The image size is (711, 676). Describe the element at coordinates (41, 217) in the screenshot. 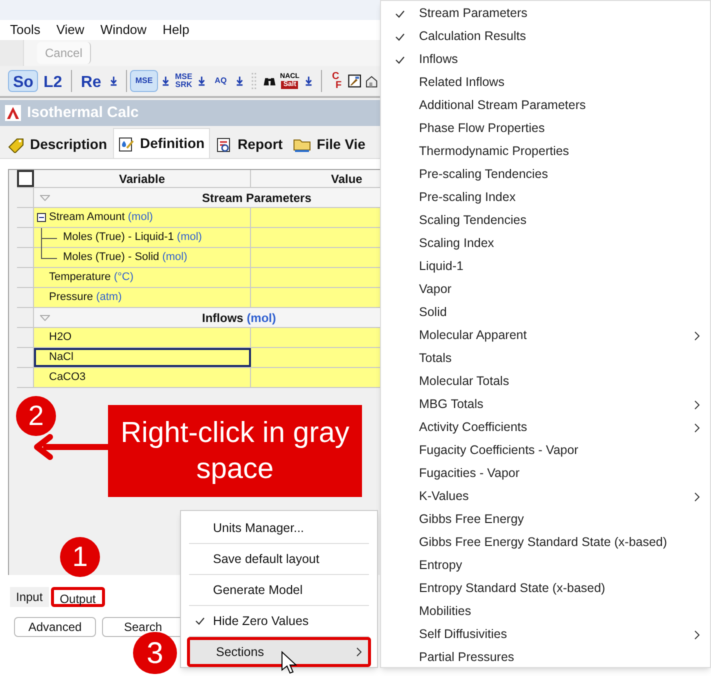

I see `collapse-icon` at that location.